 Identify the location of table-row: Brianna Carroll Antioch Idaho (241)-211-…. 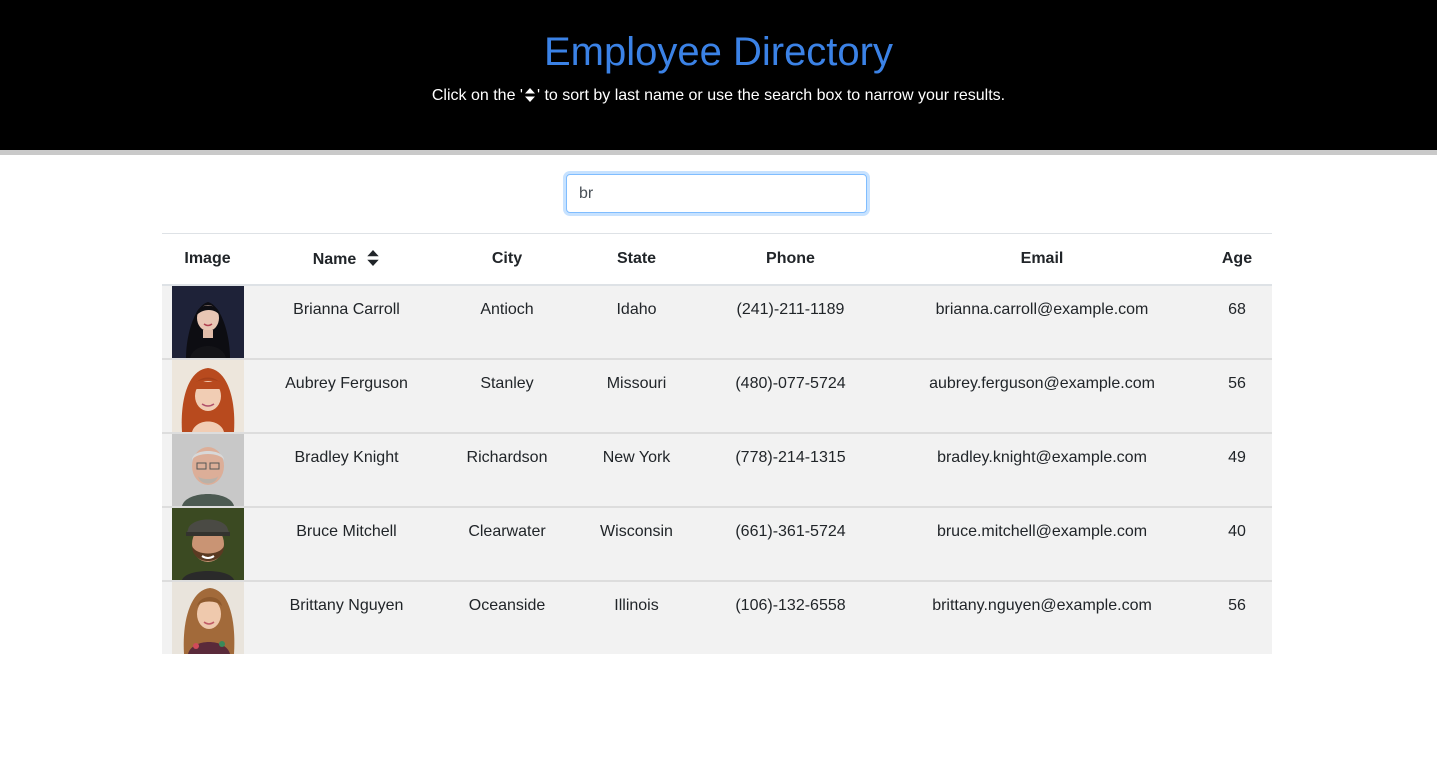
(717, 322).